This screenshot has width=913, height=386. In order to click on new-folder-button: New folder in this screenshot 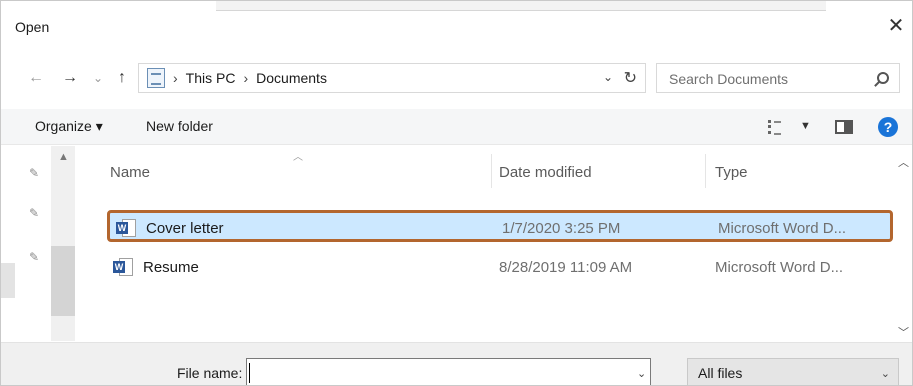, I will do `click(179, 126)`.